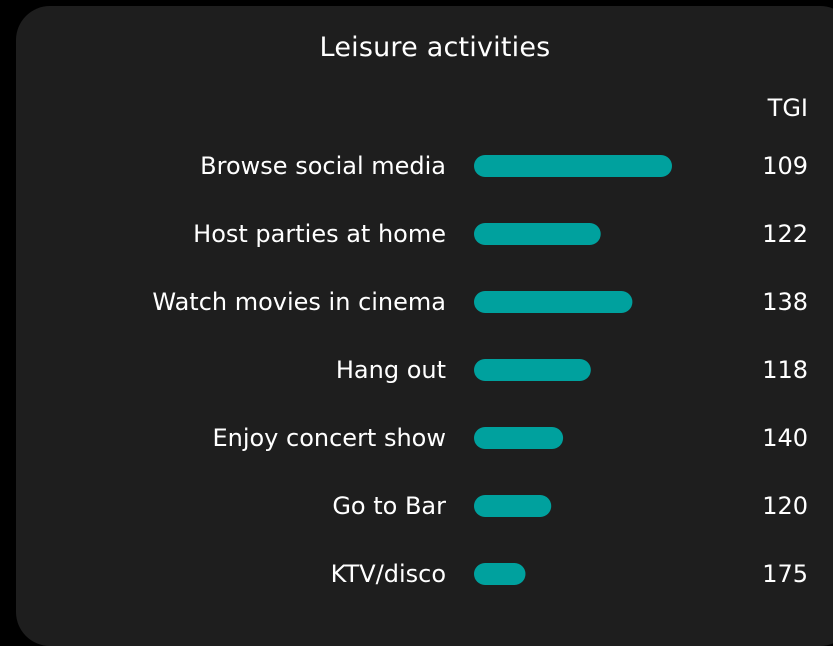 Image resolution: width=833 pixels, height=646 pixels. What do you see at coordinates (785, 574) in the screenshot?
I see `tgi-value-ktv-disco: 175` at bounding box center [785, 574].